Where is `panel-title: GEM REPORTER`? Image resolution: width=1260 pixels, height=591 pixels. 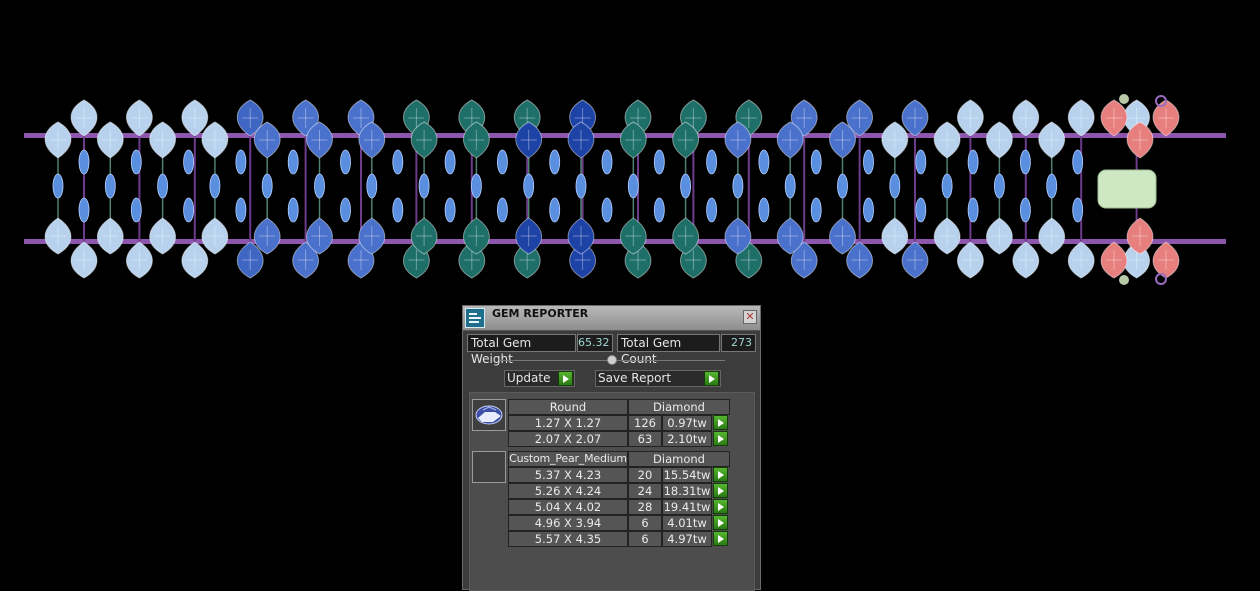 panel-title: GEM REPORTER is located at coordinates (540, 313).